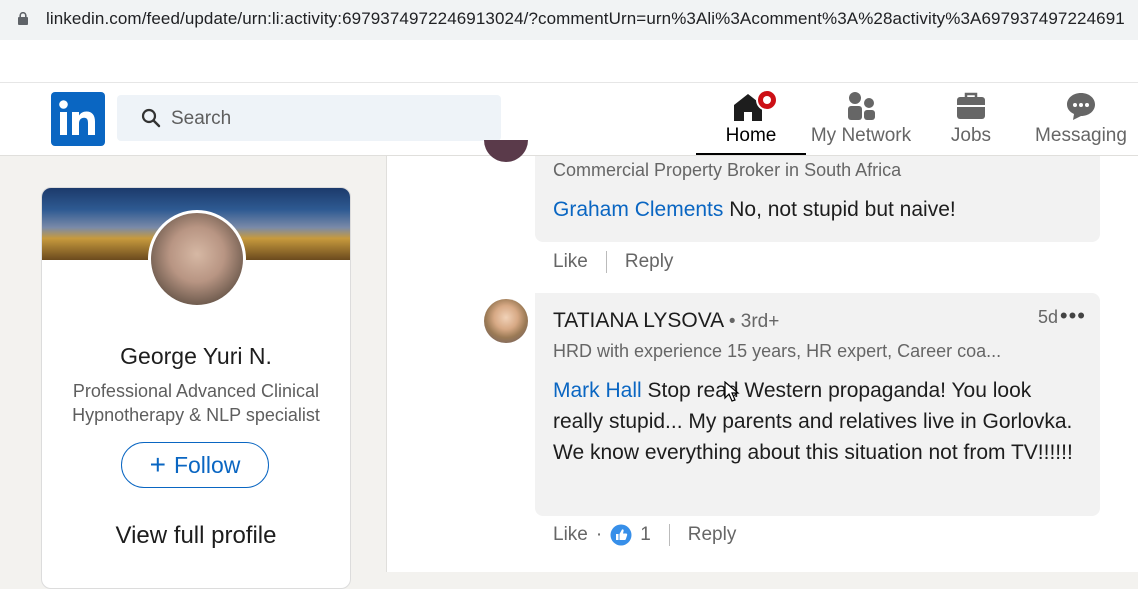 The image size is (1138, 589). Describe the element at coordinates (767, 100) in the screenshot. I see `notification-badge` at that location.